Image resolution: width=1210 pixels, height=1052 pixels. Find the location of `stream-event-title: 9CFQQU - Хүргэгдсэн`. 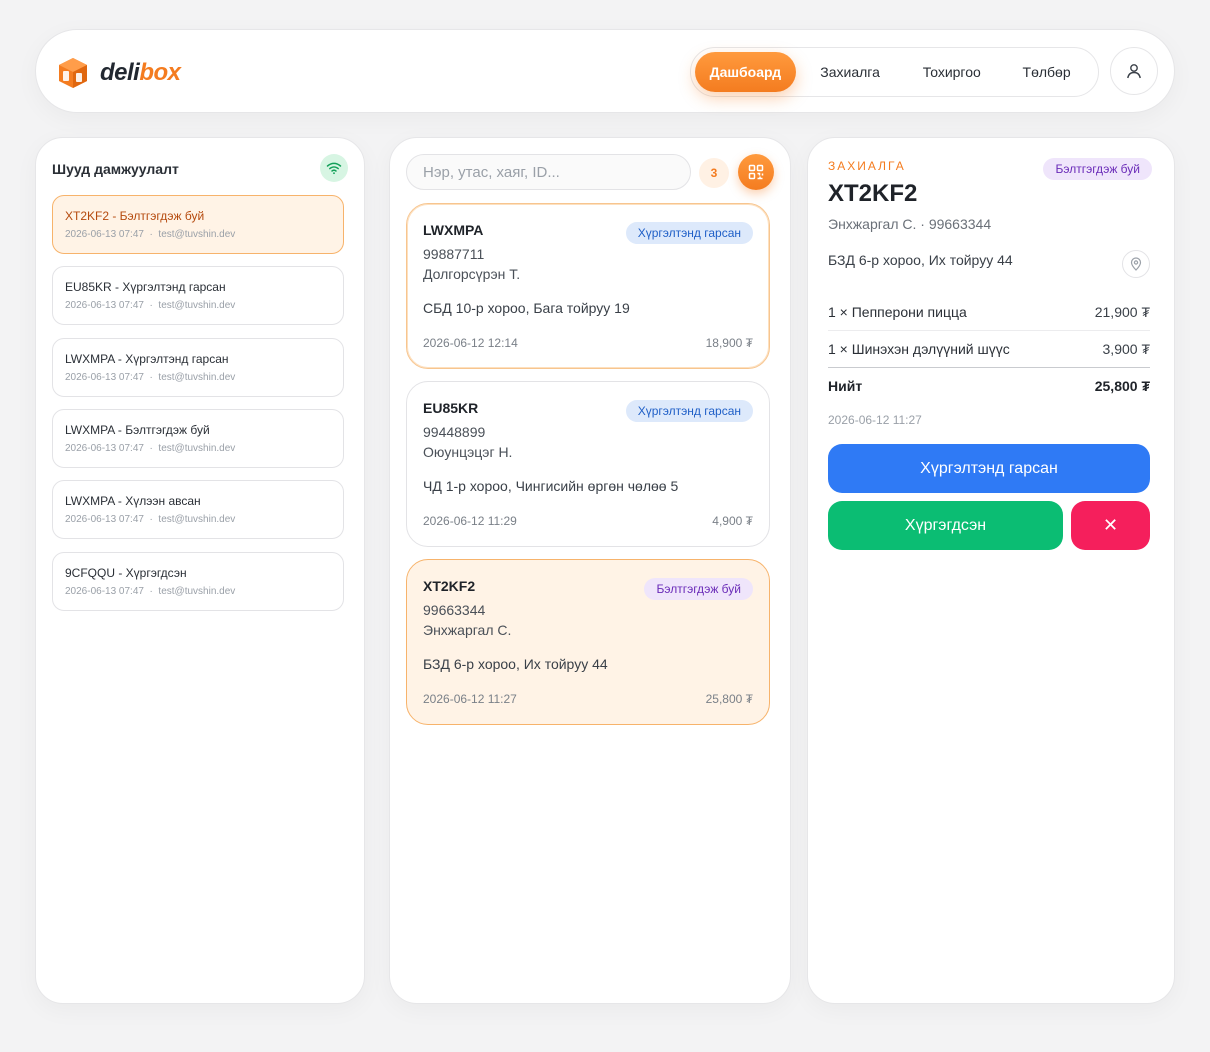

stream-event-title: 9CFQQU - Хүргэгдсэн is located at coordinates (126, 573).